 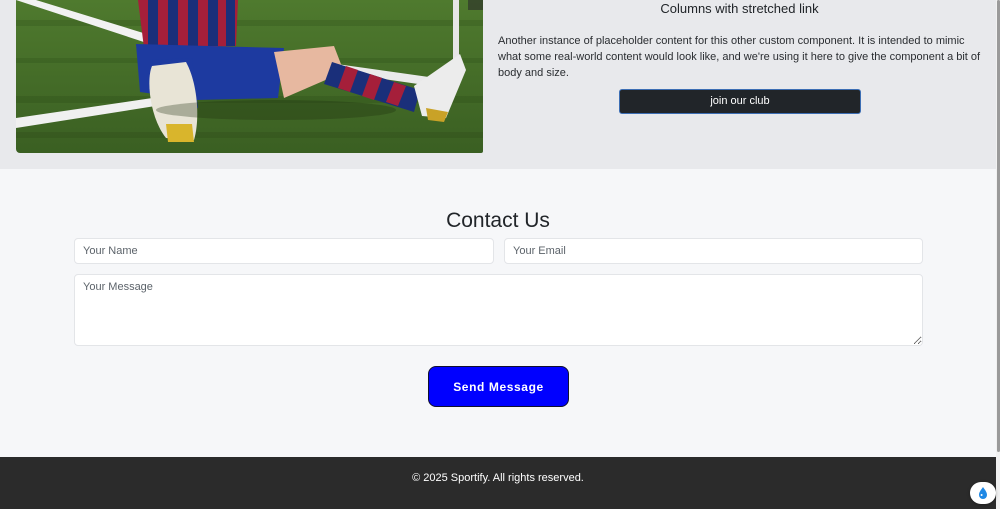 What do you see at coordinates (284, 251) in the screenshot?
I see `name-input` at bounding box center [284, 251].